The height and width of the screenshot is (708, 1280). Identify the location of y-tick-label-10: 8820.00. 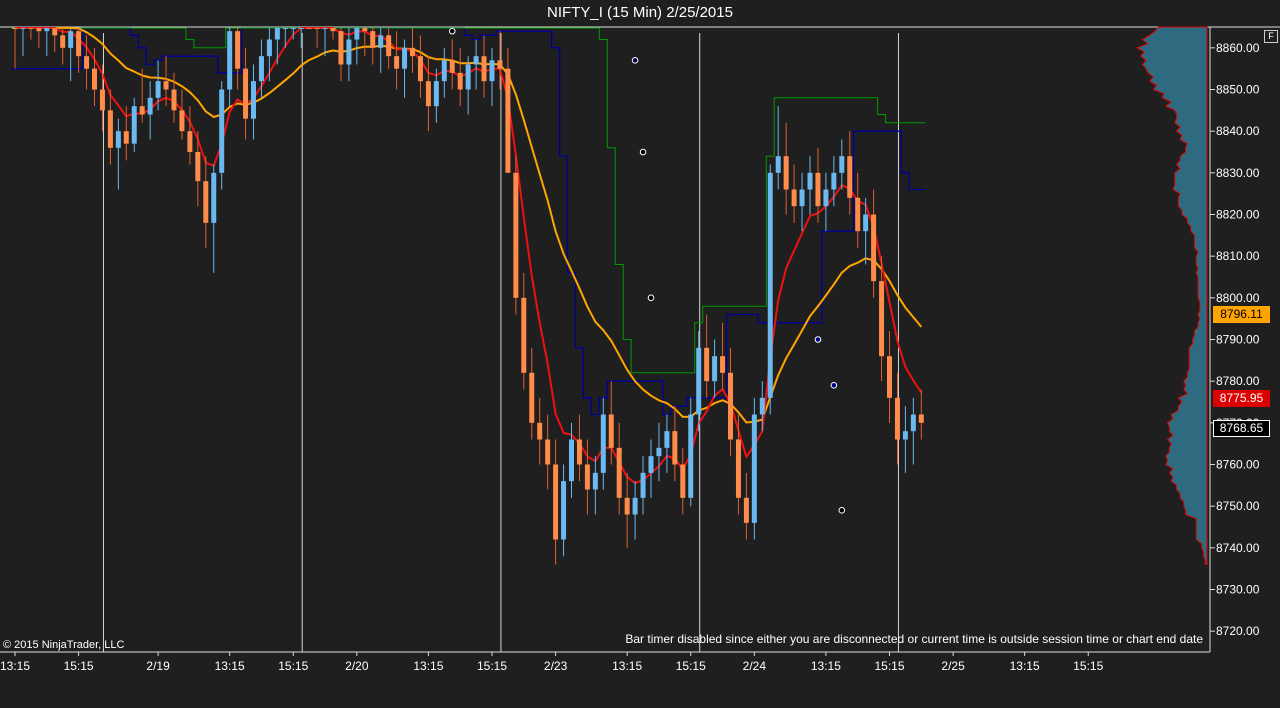
(1238, 215).